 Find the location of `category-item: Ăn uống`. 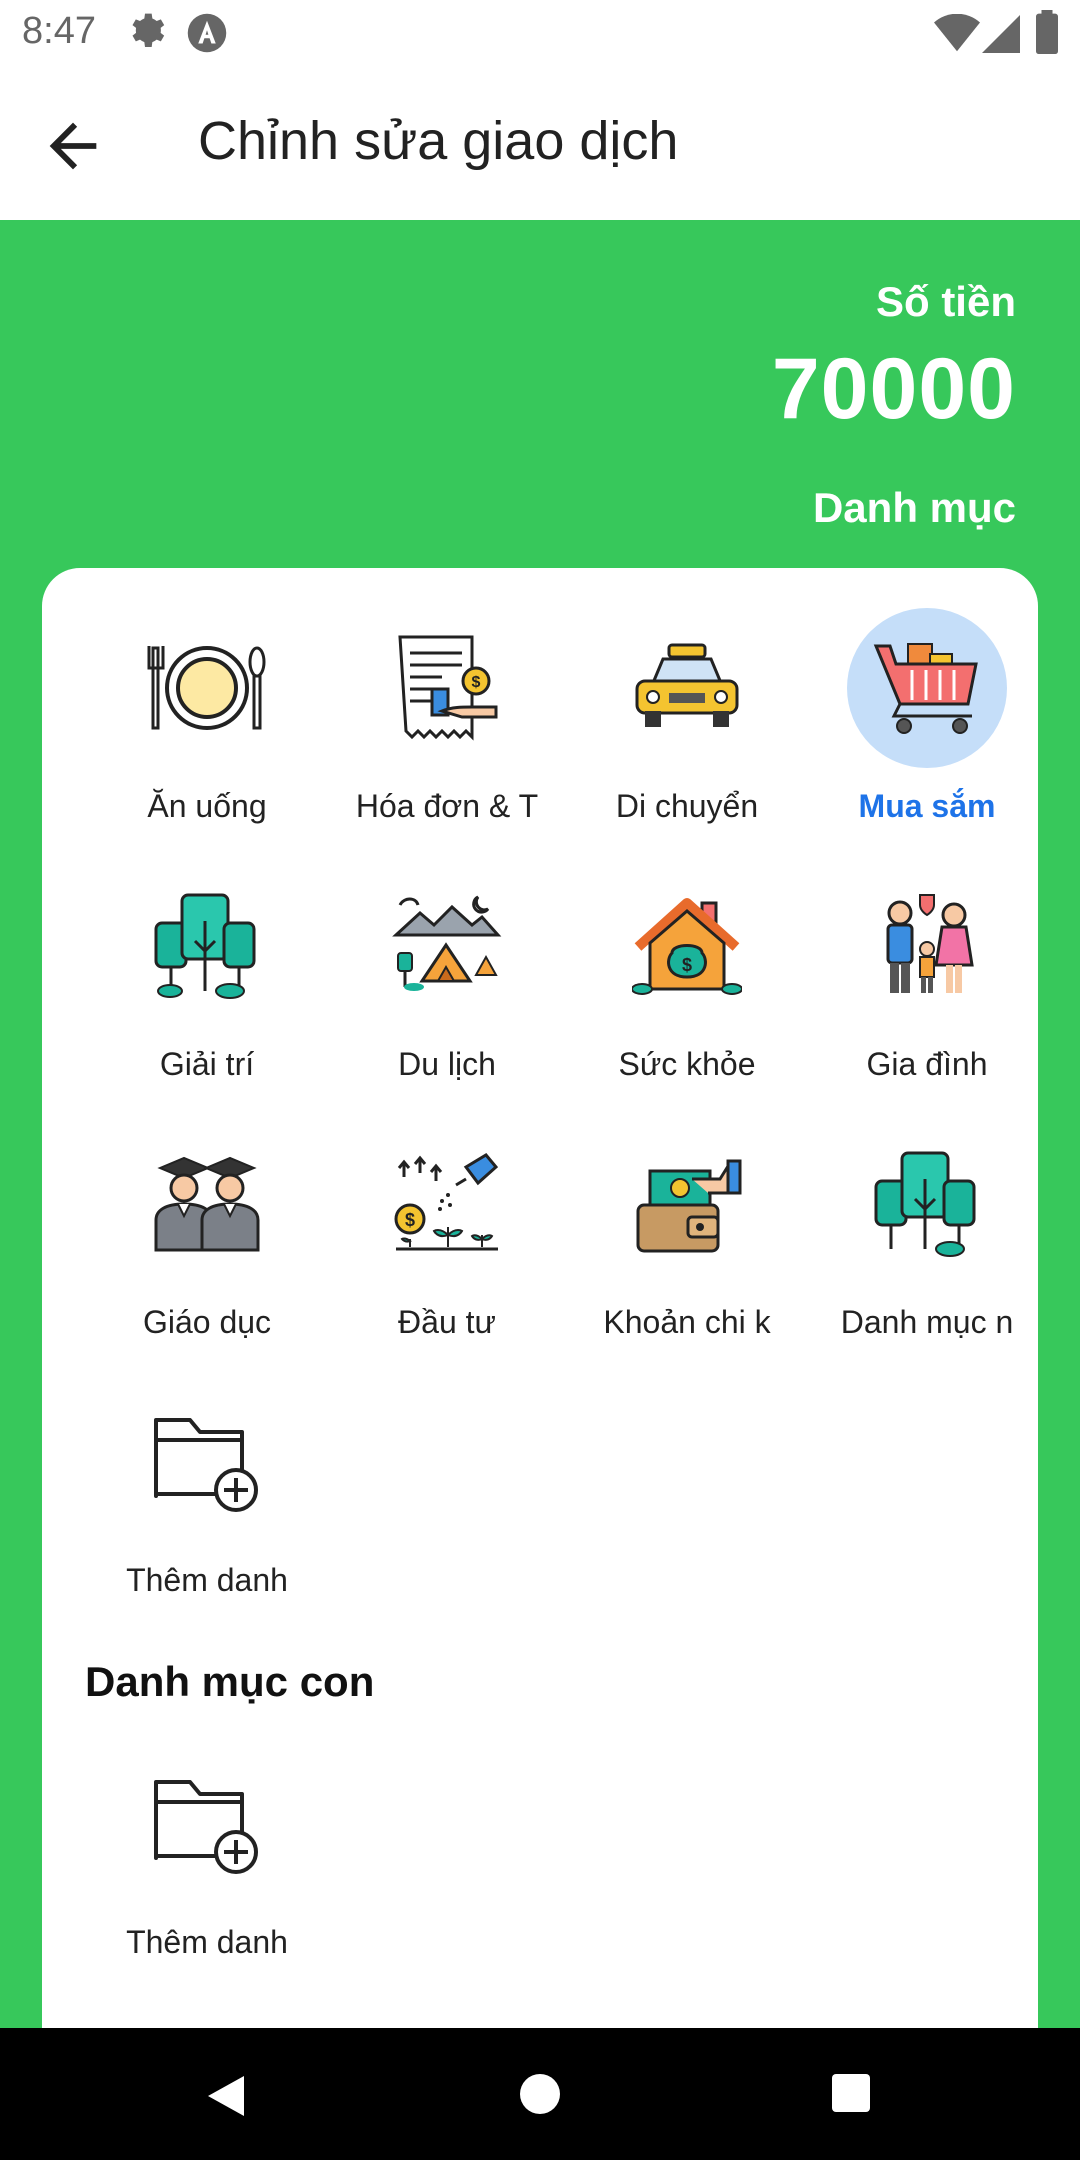

category-item: Ăn uống is located at coordinates (207, 728).